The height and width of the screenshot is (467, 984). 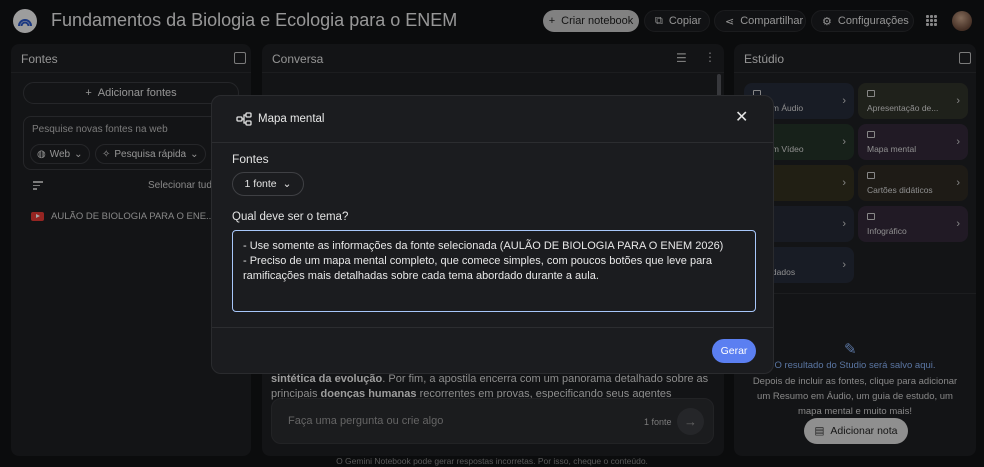 What do you see at coordinates (741, 118) in the screenshot?
I see `close-icon: ✕` at bounding box center [741, 118].